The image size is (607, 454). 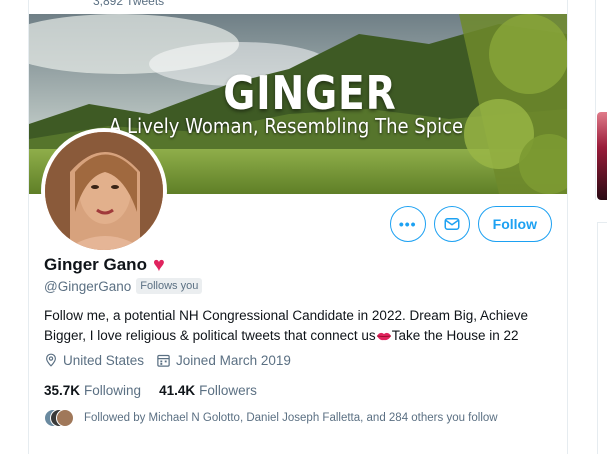 I want to click on followed-by-avatars, so click(x=59, y=418).